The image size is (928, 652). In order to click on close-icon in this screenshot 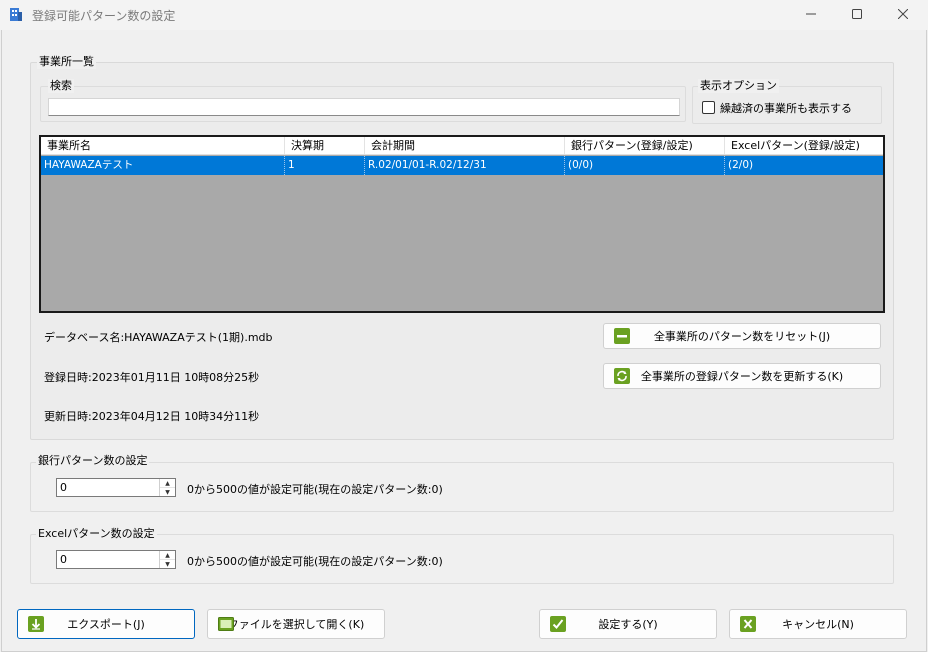, I will do `click(903, 15)`.